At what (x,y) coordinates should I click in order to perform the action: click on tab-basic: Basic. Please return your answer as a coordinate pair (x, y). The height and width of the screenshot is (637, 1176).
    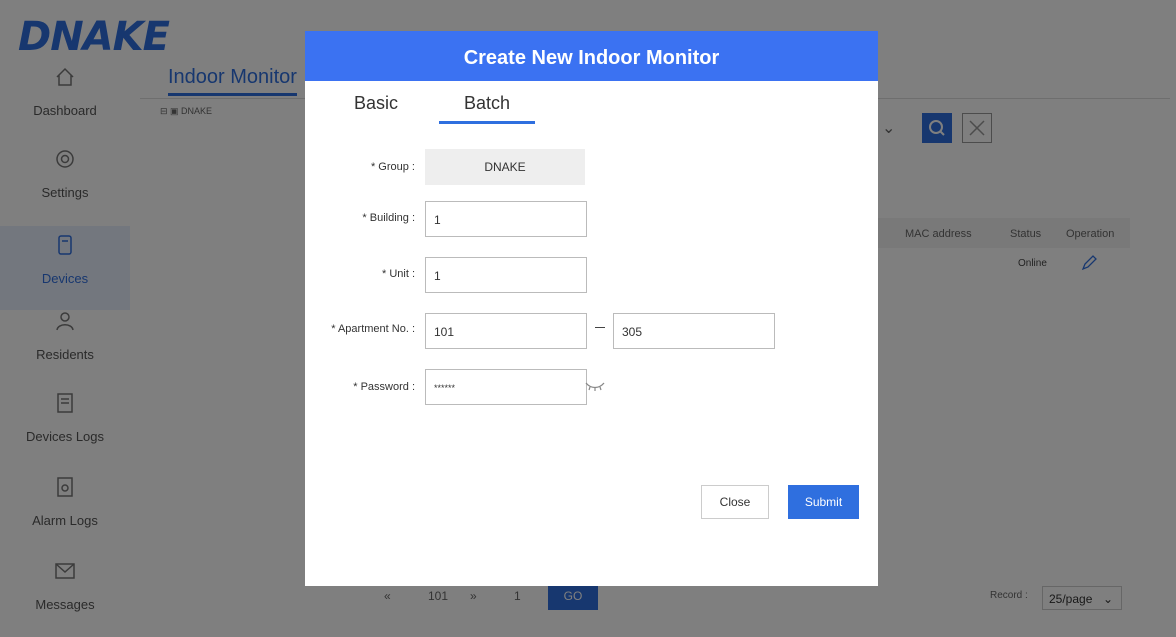
    Looking at the image, I should click on (376, 103).